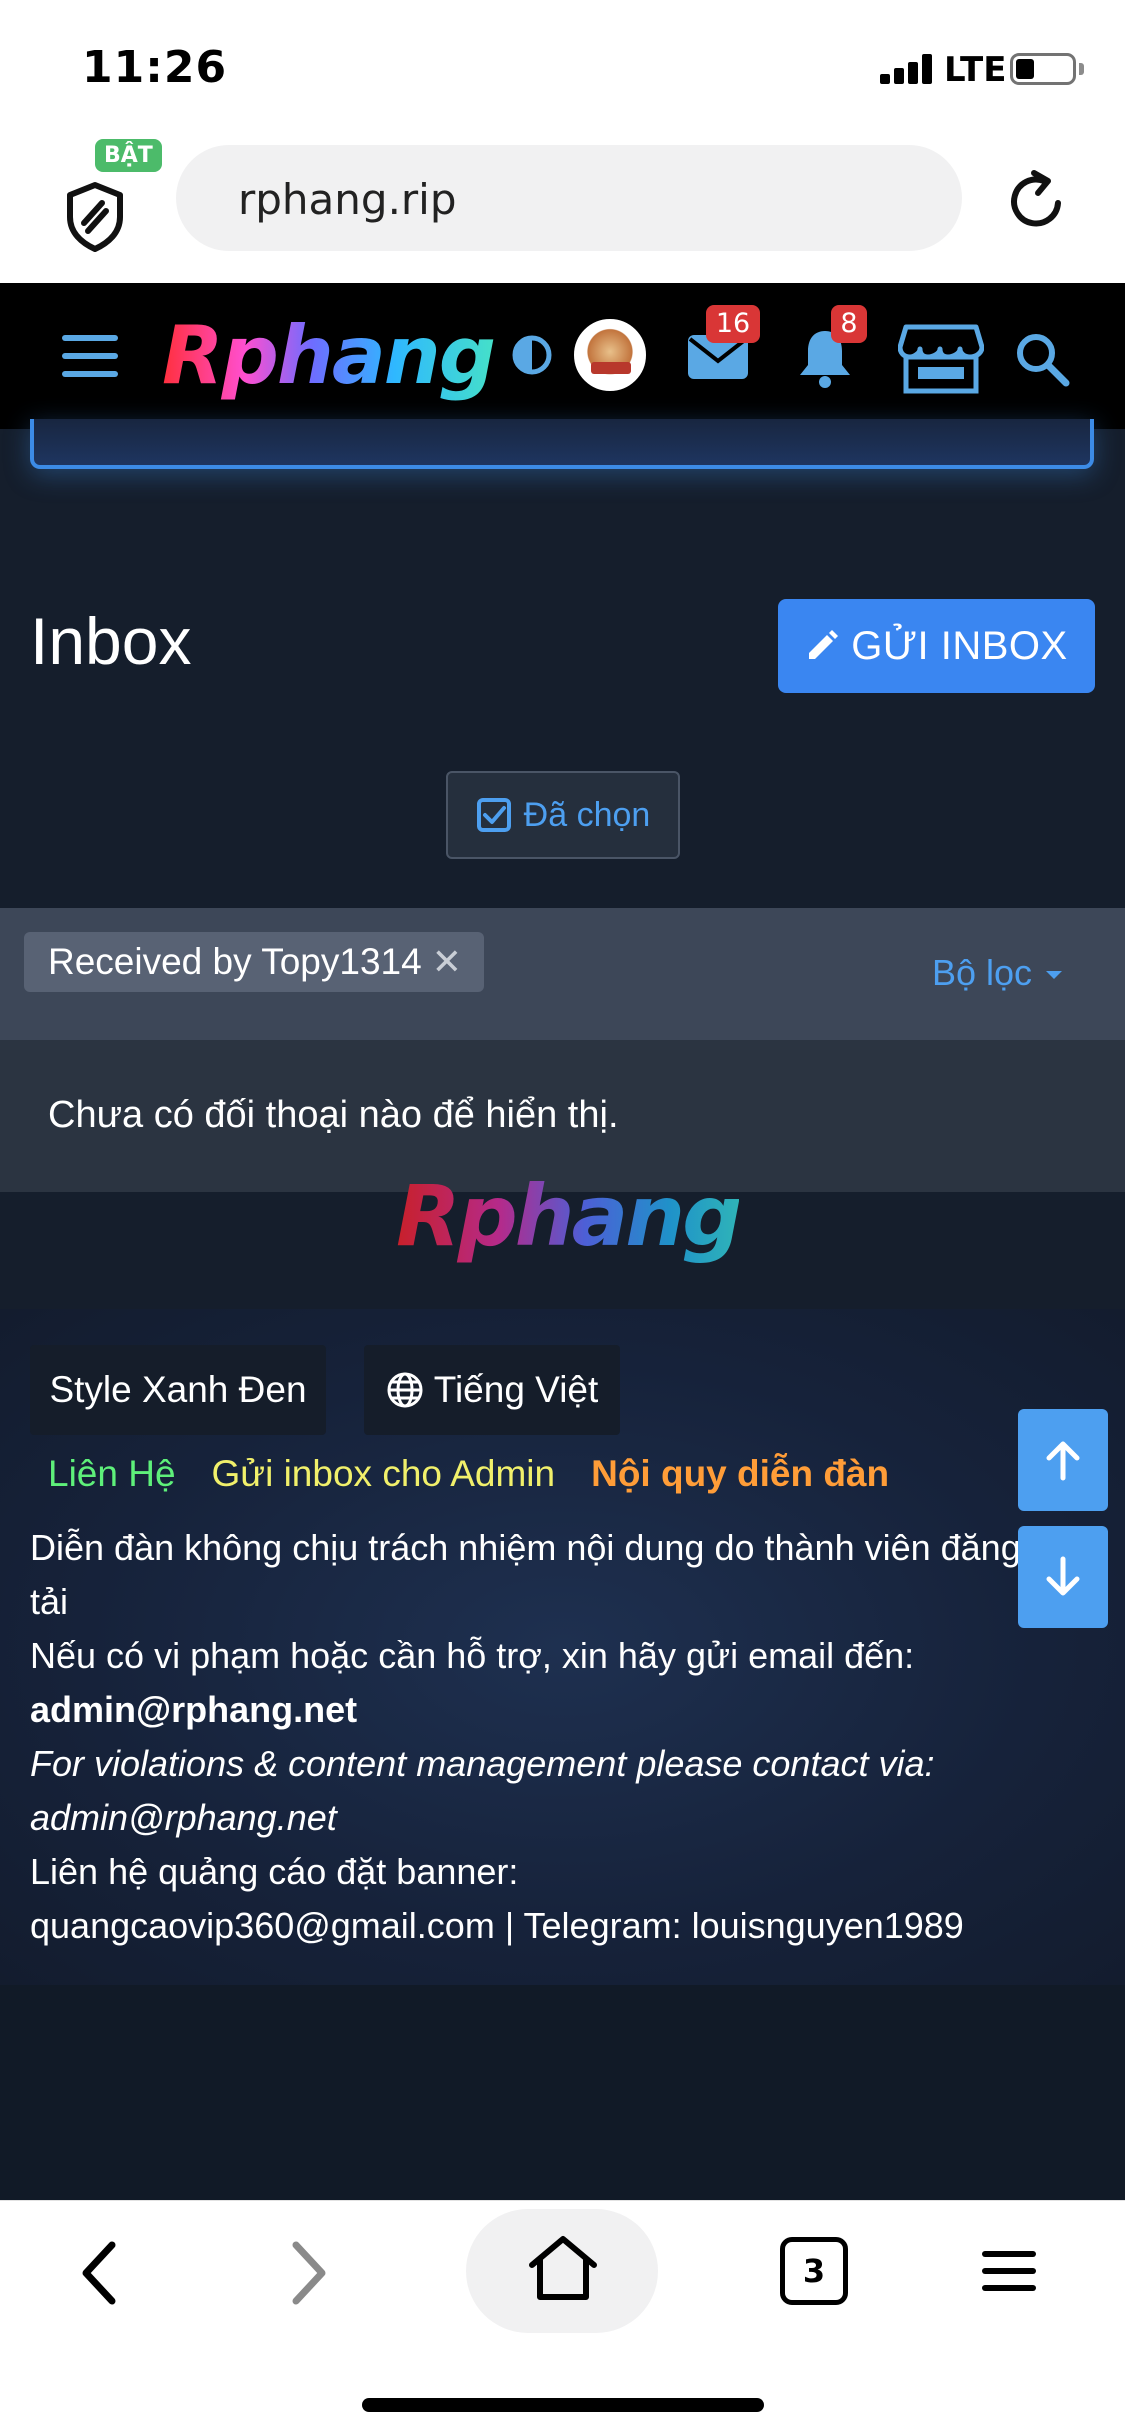 The width and height of the screenshot is (1125, 2436). What do you see at coordinates (516, 1389) in the screenshot?
I see `language-label: Tiếng Việt` at bounding box center [516, 1389].